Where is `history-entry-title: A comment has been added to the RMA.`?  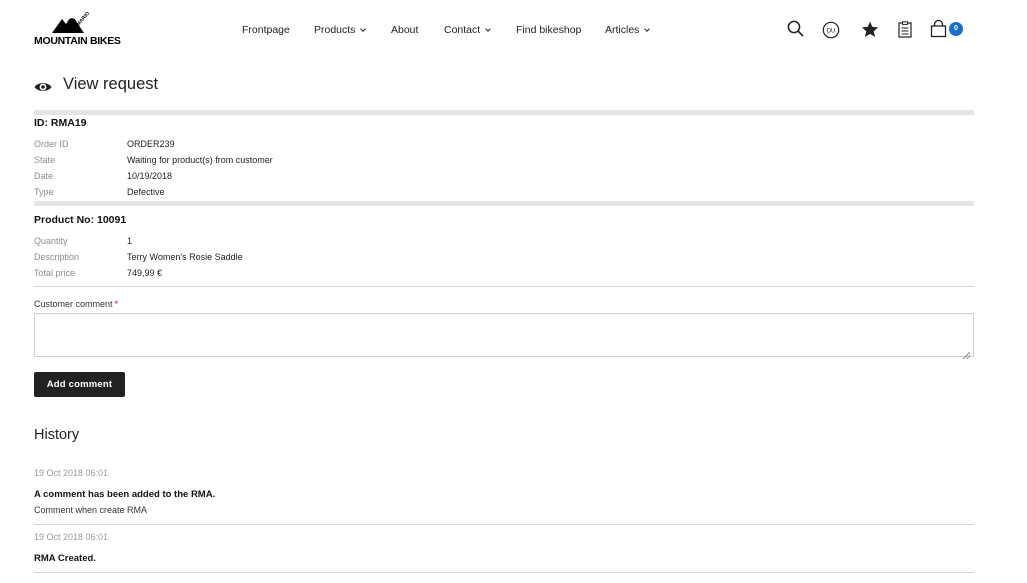 history-entry-title: A comment has been added to the RMA. is located at coordinates (125, 494).